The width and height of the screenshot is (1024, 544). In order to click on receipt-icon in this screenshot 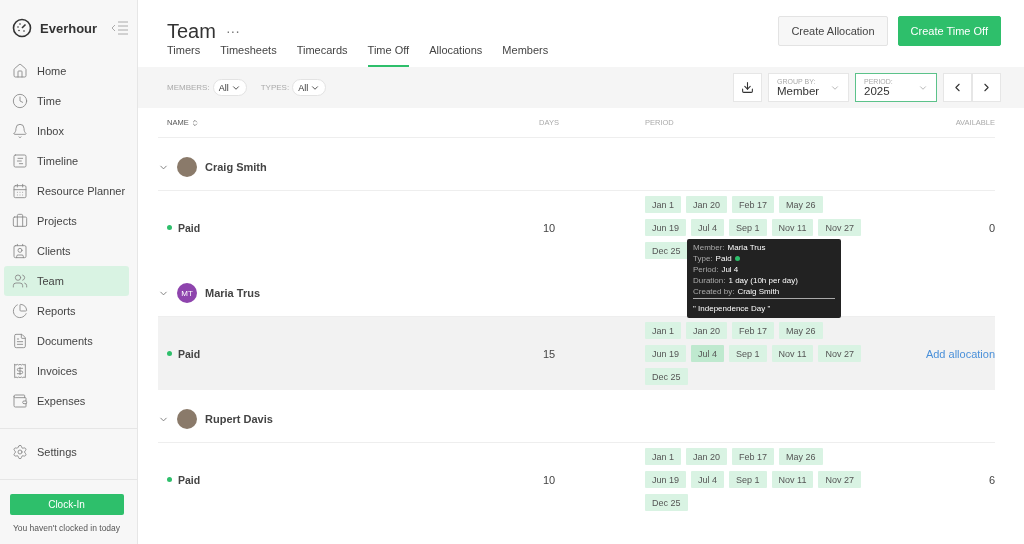, I will do `click(20, 371)`.